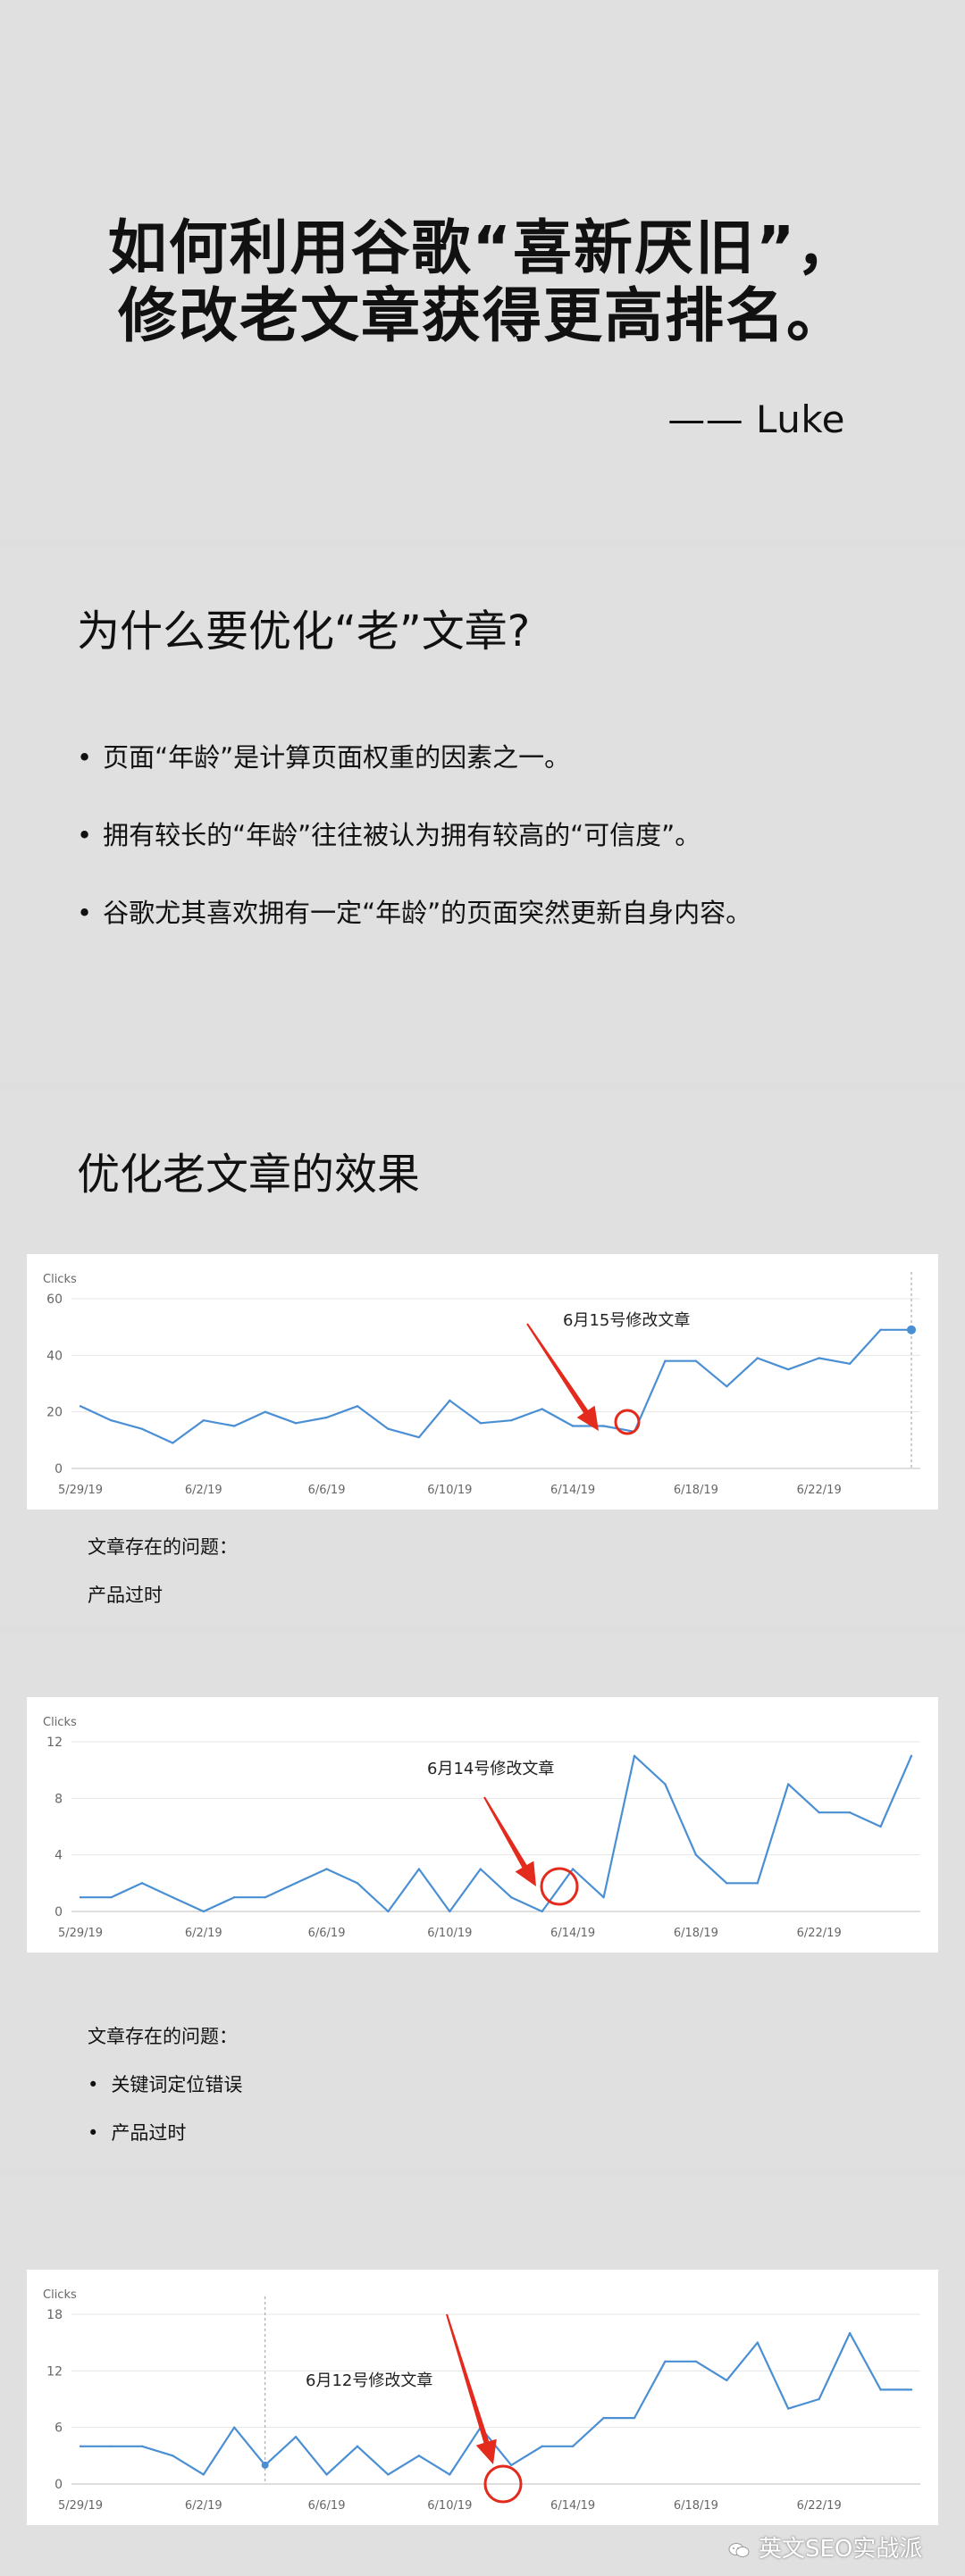  Describe the element at coordinates (59, 2429) in the screenshot. I see `y-tick-label: 6` at that location.